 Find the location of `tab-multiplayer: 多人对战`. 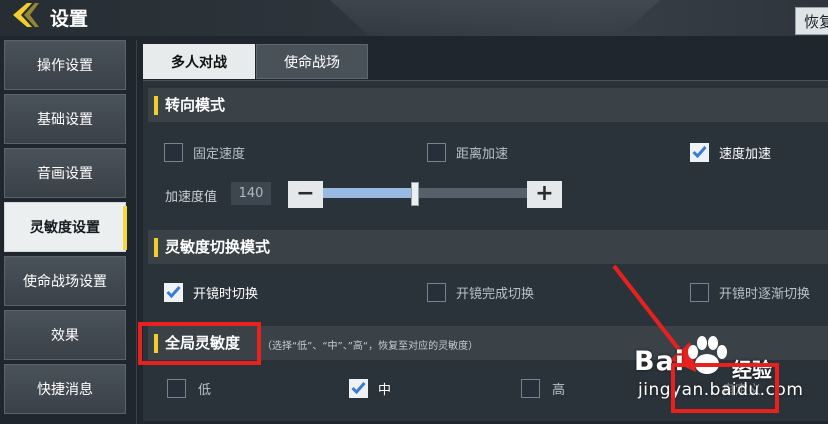

tab-multiplayer: 多人对战 is located at coordinates (199, 61).